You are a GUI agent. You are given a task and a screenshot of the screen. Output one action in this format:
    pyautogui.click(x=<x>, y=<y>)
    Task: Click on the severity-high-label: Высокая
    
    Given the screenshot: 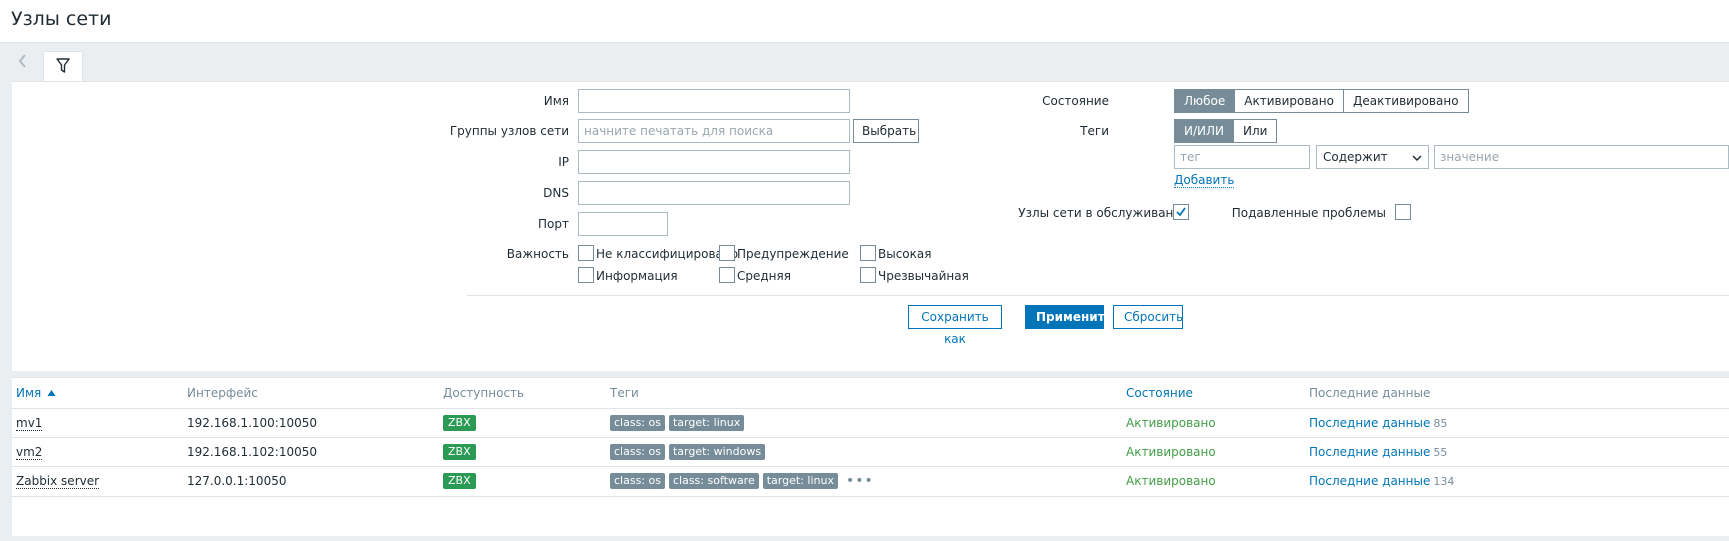 What is the action you would take?
    pyautogui.click(x=905, y=254)
    